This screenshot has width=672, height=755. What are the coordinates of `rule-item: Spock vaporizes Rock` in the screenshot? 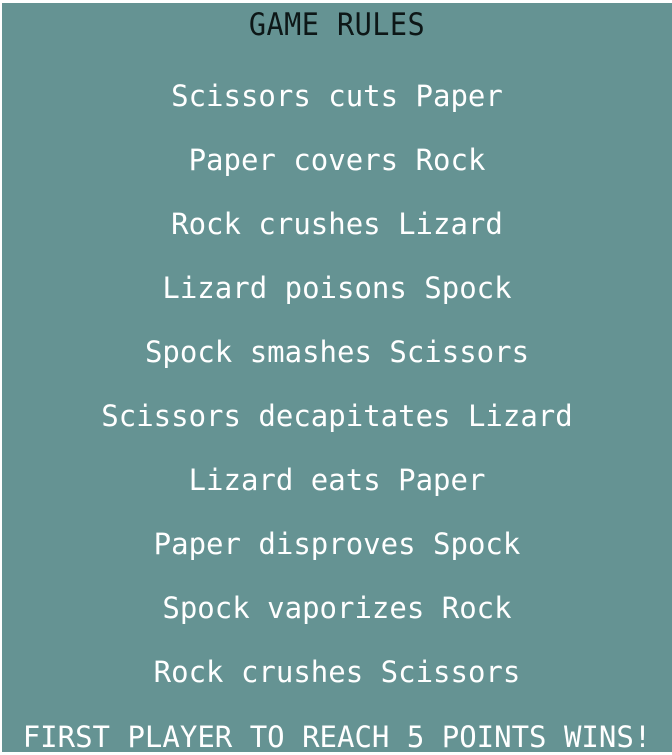 It's located at (337, 608).